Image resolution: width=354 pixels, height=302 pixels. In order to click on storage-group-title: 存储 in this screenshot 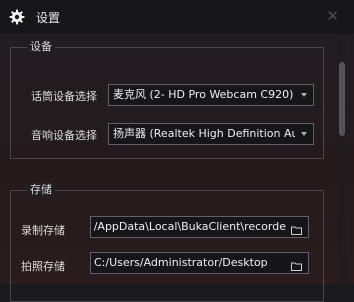, I will do `click(41, 190)`.